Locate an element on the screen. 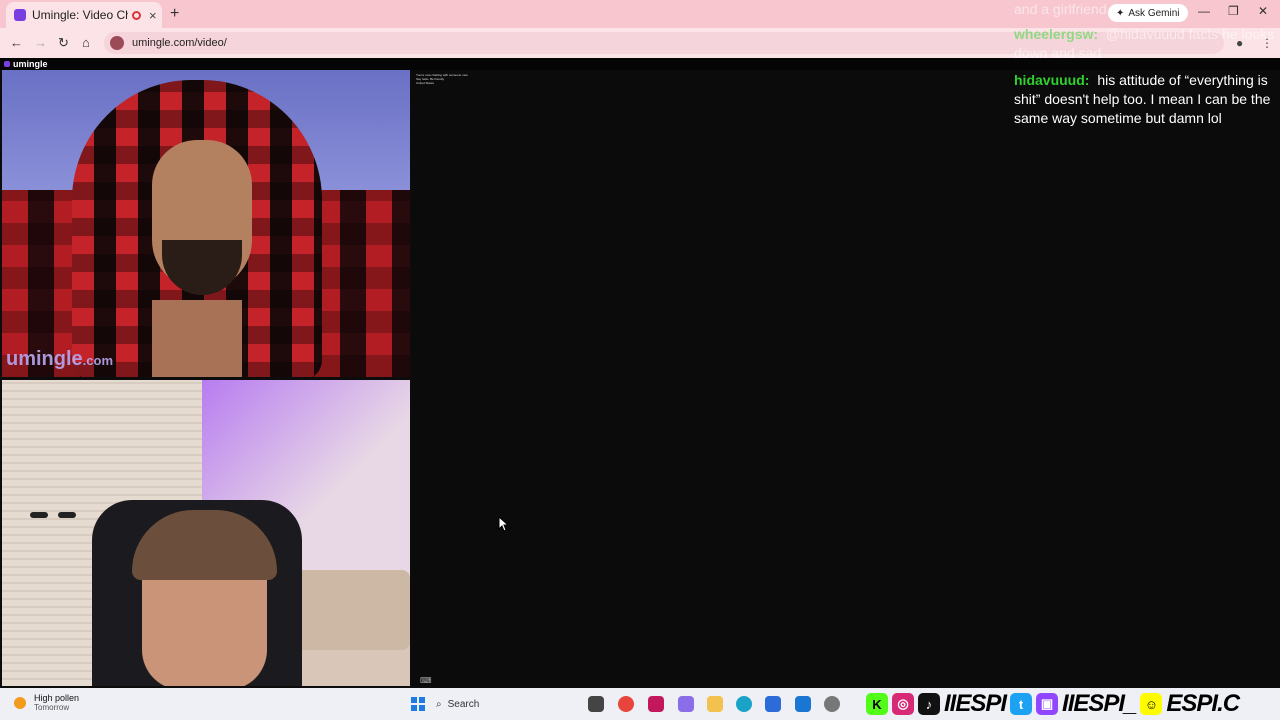  stranger-video is located at coordinates (206, 223).